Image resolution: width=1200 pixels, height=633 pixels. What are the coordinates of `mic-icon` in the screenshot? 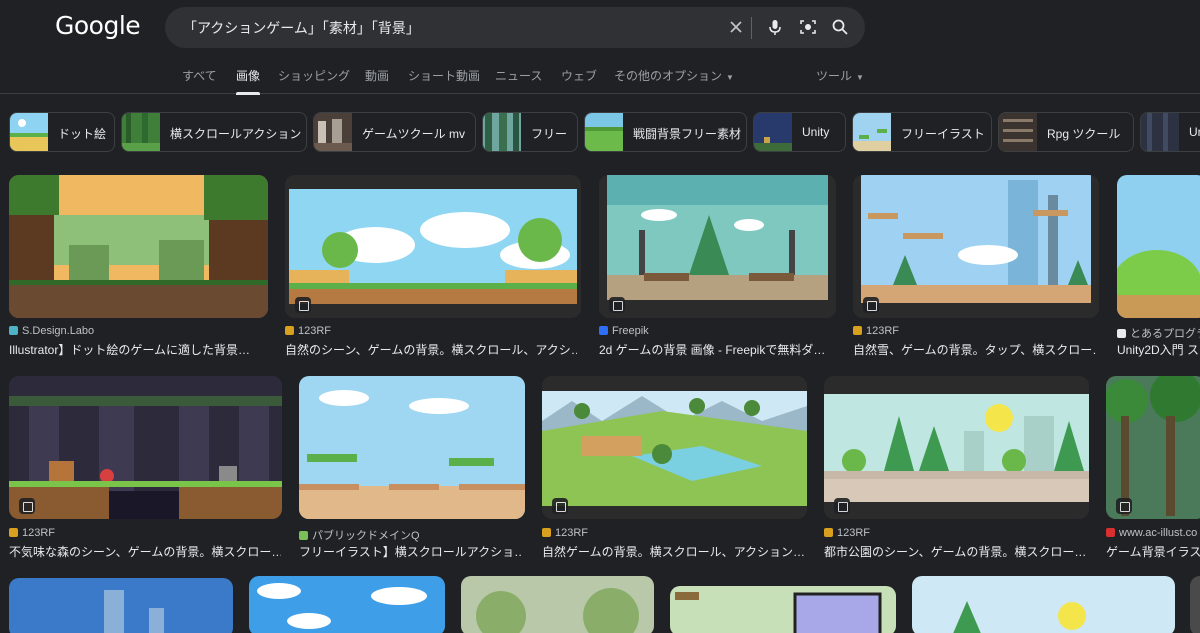 It's located at (775, 27).